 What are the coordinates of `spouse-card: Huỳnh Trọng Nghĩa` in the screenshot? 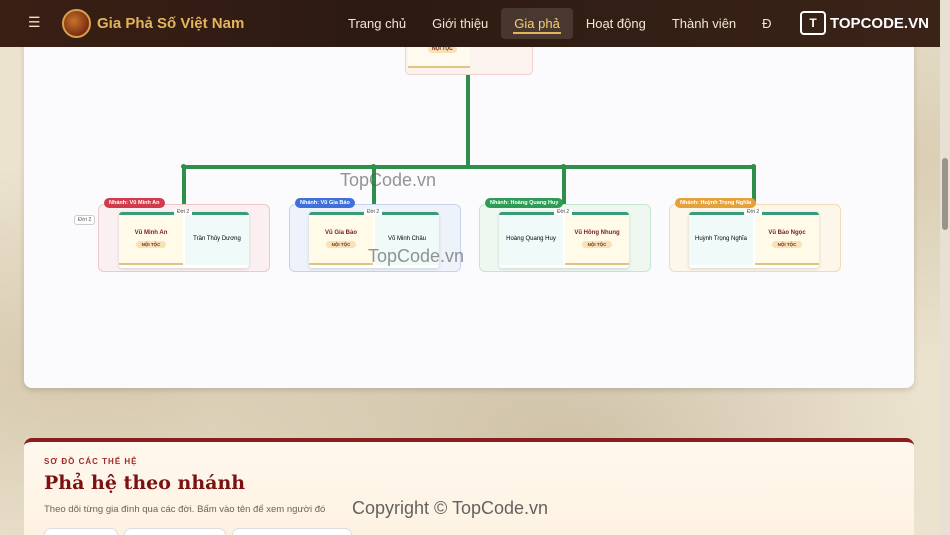 It's located at (721, 240).